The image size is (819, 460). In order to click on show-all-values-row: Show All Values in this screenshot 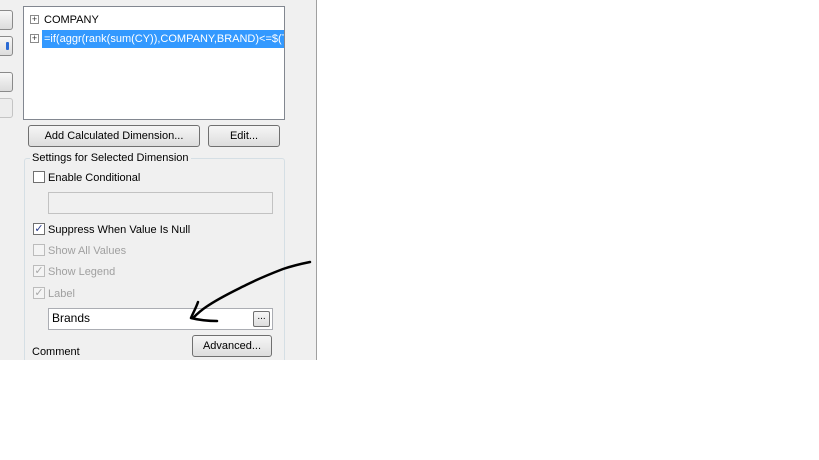, I will do `click(80, 252)`.